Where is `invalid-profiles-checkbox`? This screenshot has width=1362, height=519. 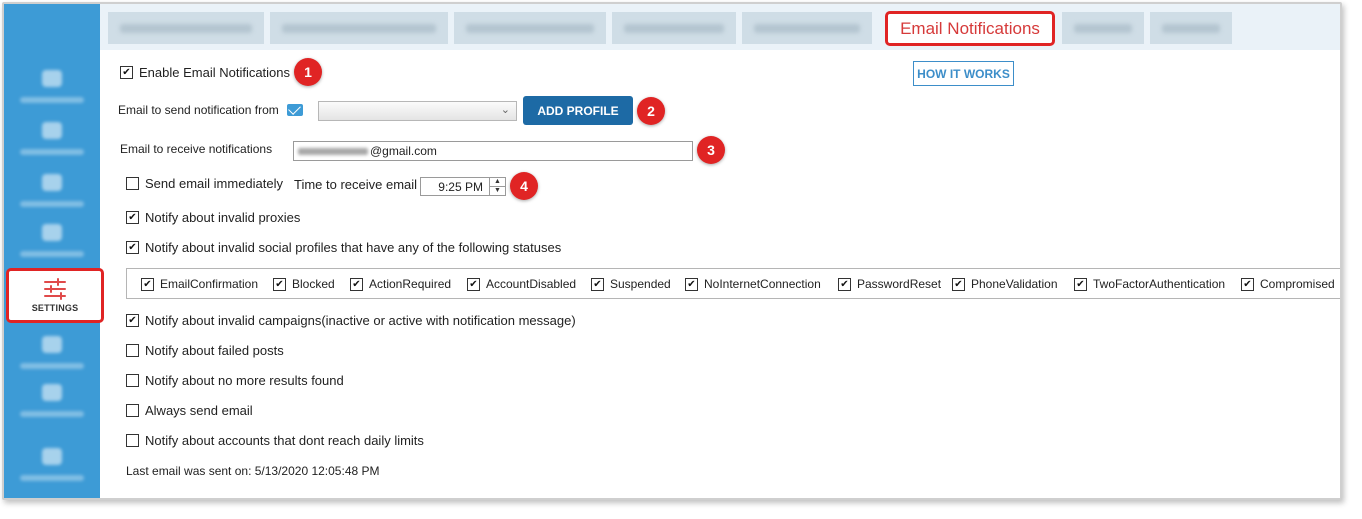 invalid-profiles-checkbox is located at coordinates (132, 247).